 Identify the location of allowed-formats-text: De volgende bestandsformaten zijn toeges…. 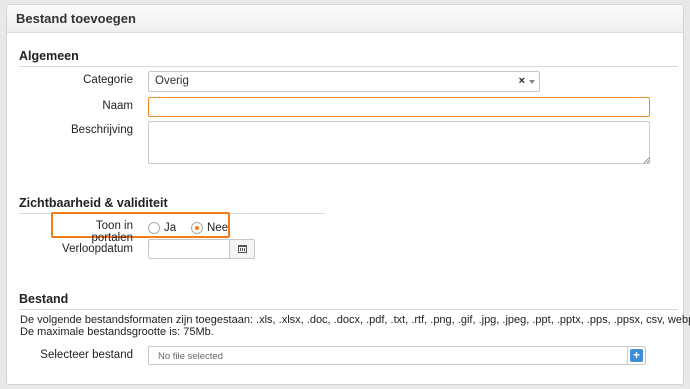
(355, 320).